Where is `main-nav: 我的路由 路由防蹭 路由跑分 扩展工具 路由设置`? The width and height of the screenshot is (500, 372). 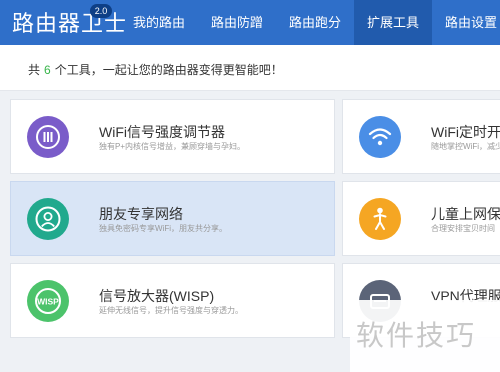
main-nav: 我的路由 路由防蹭 路由跑分 扩展工具 路由设置 is located at coordinates (310, 22).